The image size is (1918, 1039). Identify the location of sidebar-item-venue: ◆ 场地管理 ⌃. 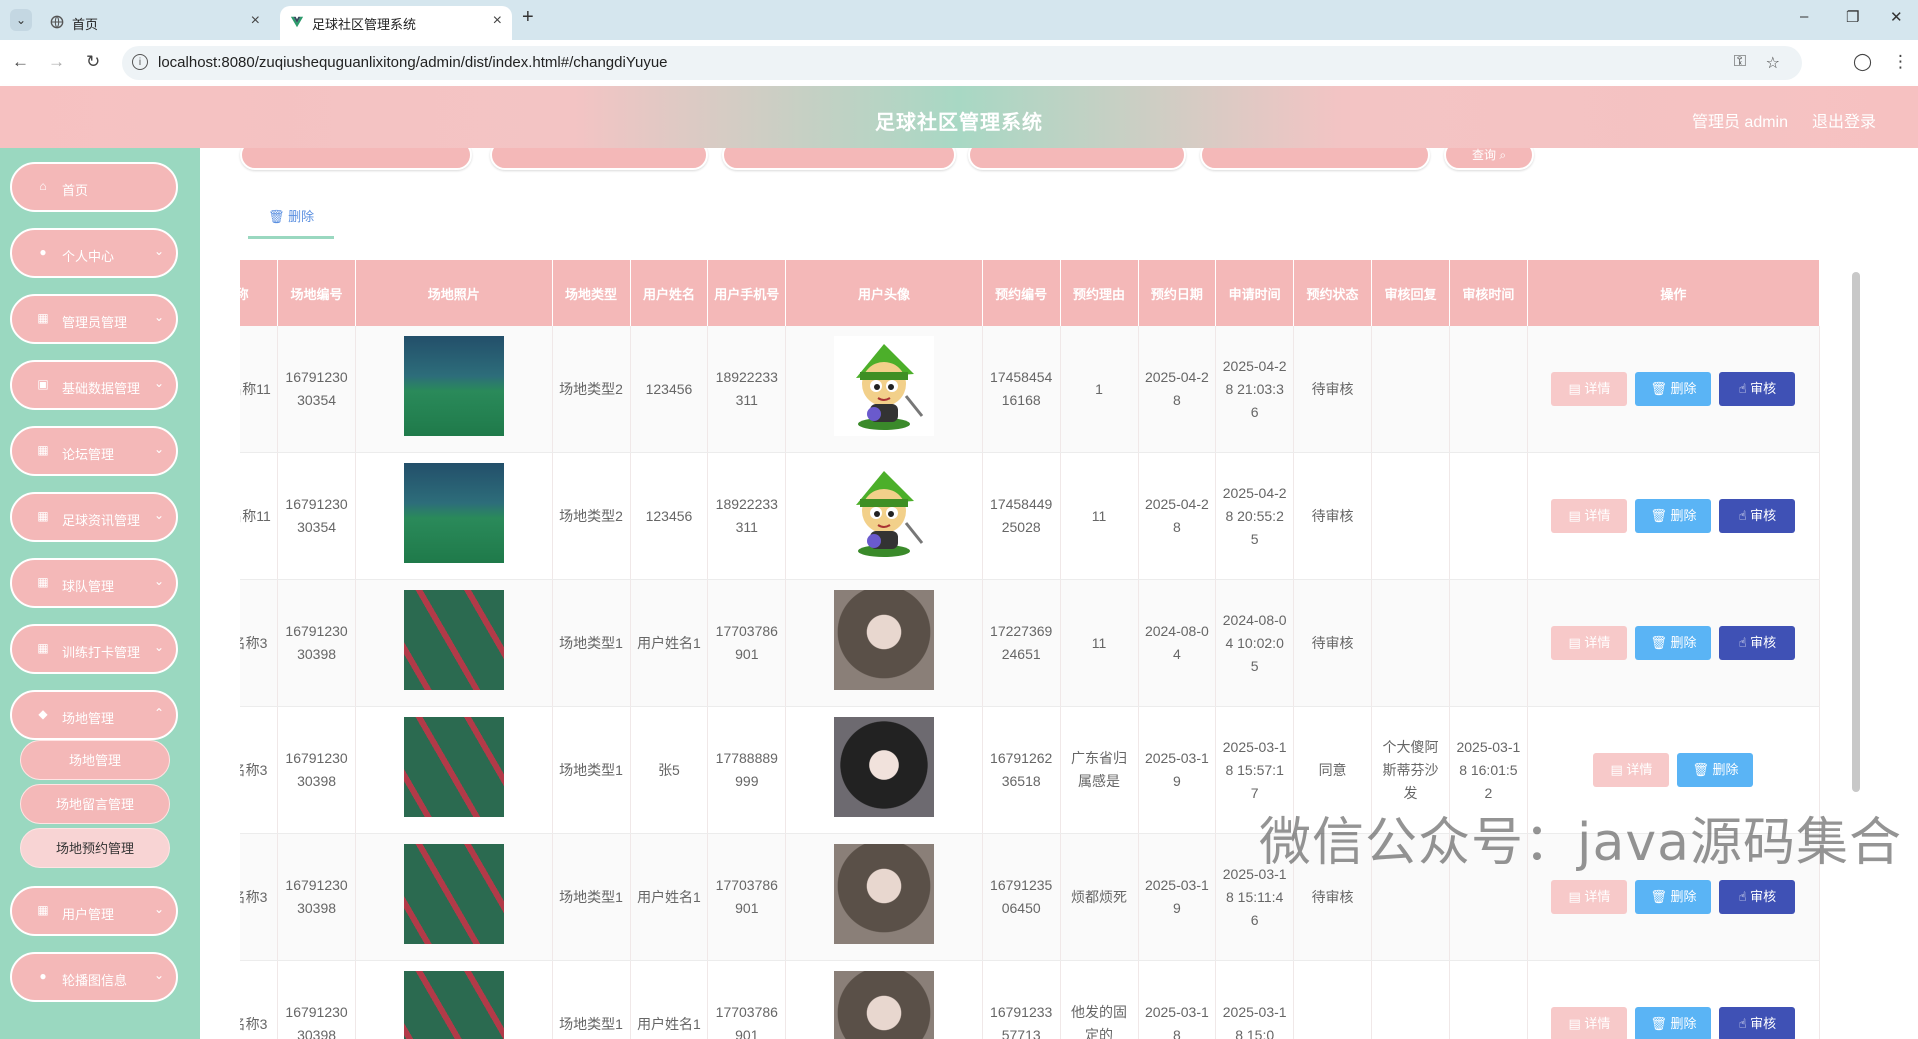
(94, 715).